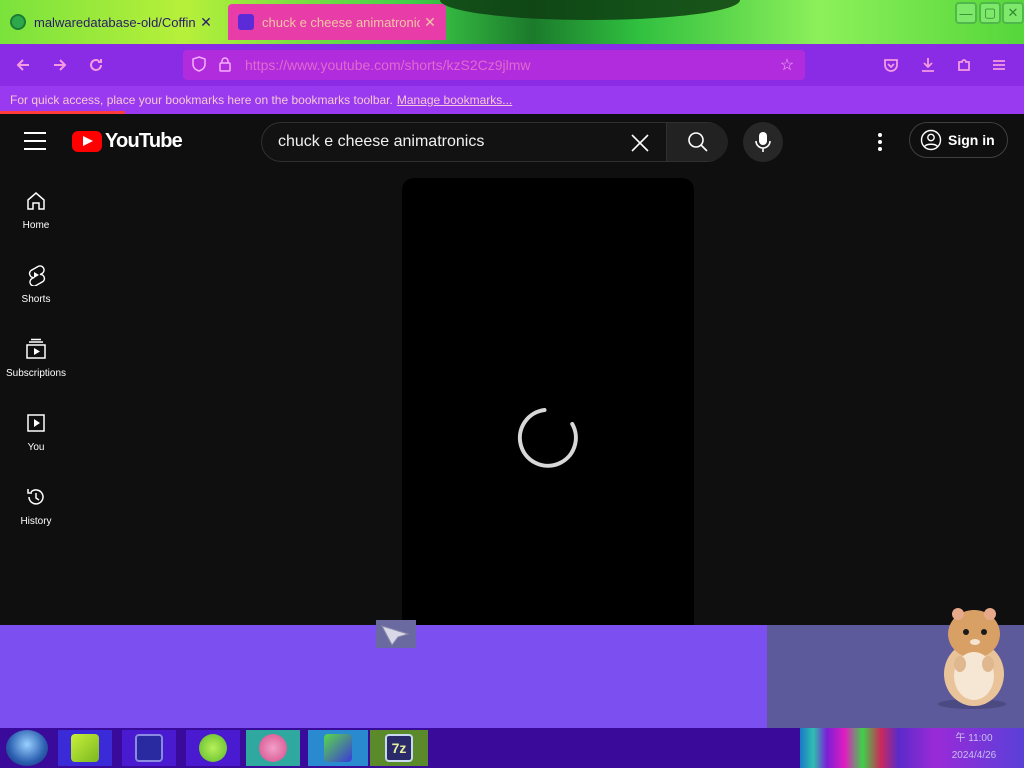  I want to click on sidebar-item-label: Subscriptions, so click(36, 373).